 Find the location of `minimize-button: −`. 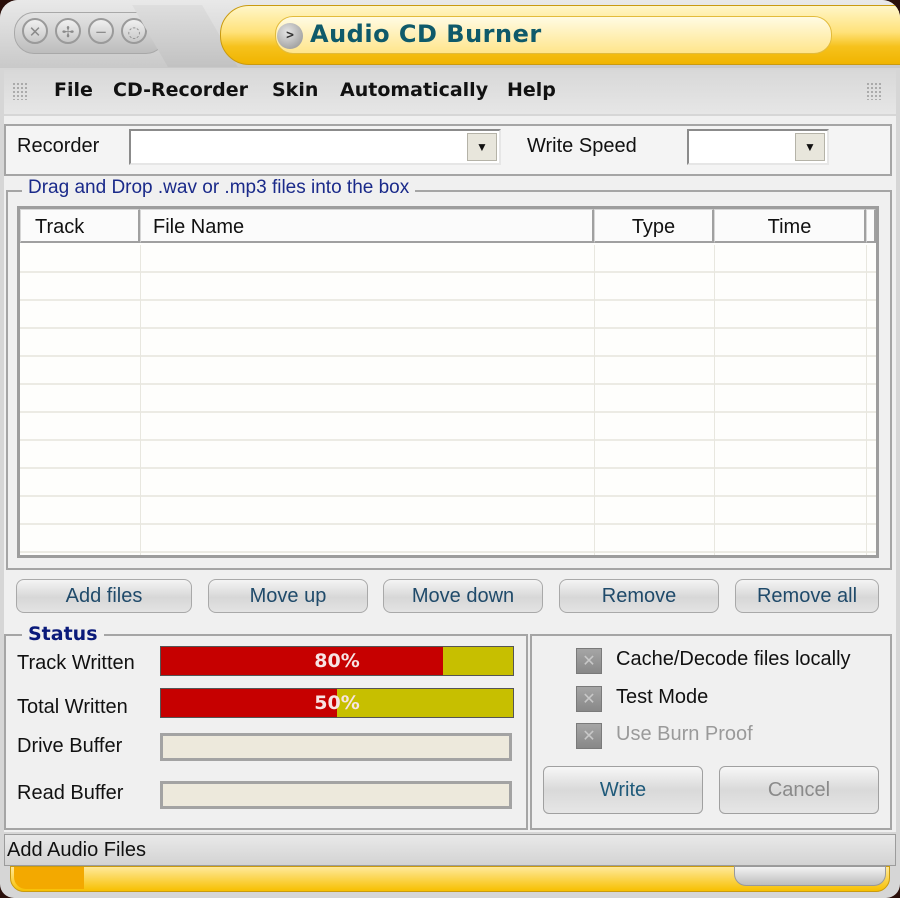

minimize-button: − is located at coordinates (101, 31).